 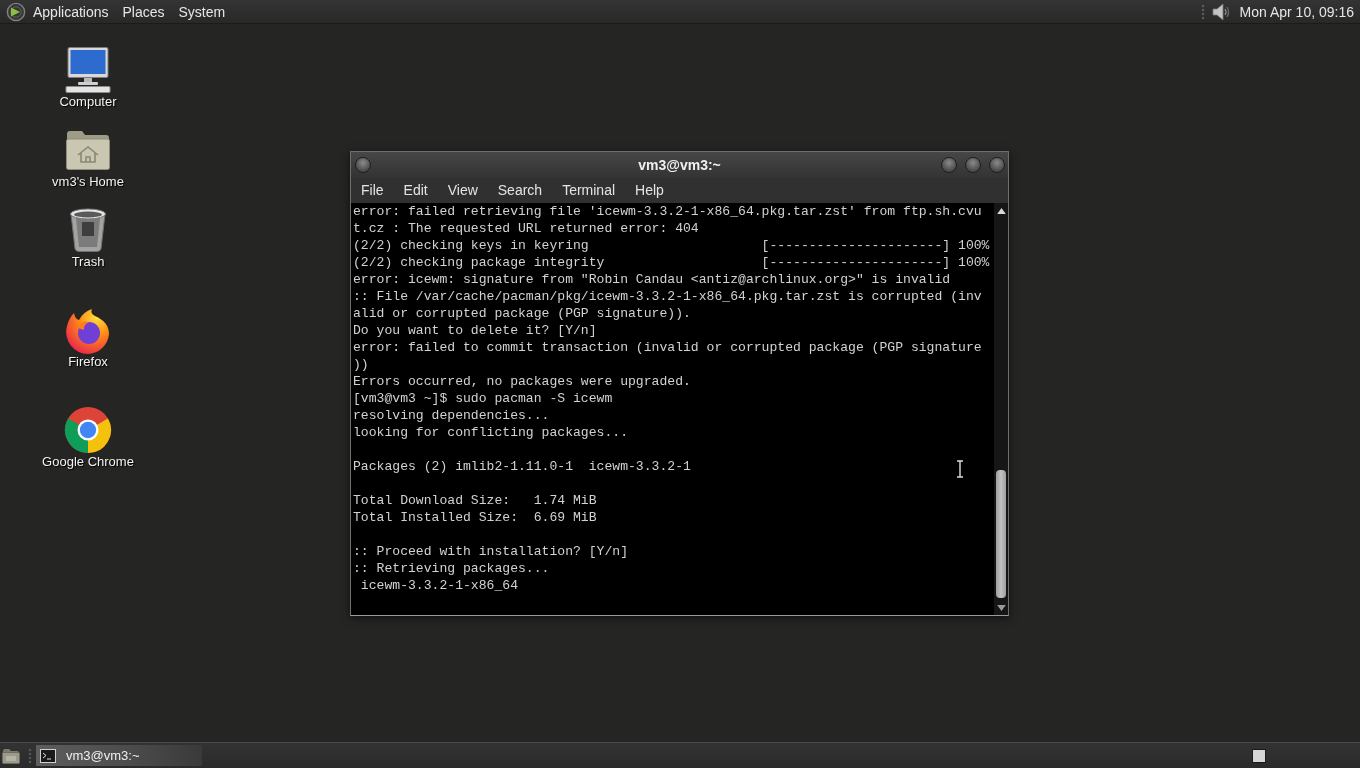 I want to click on scroll-up-arrow-icon, so click(x=1001, y=211).